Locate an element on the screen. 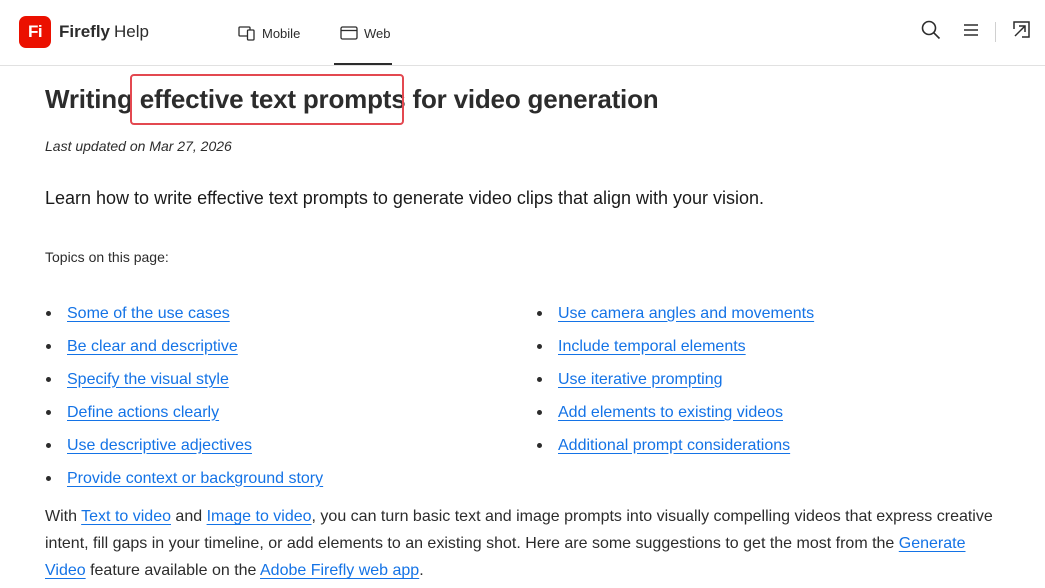  para-text: and is located at coordinates (188, 516).